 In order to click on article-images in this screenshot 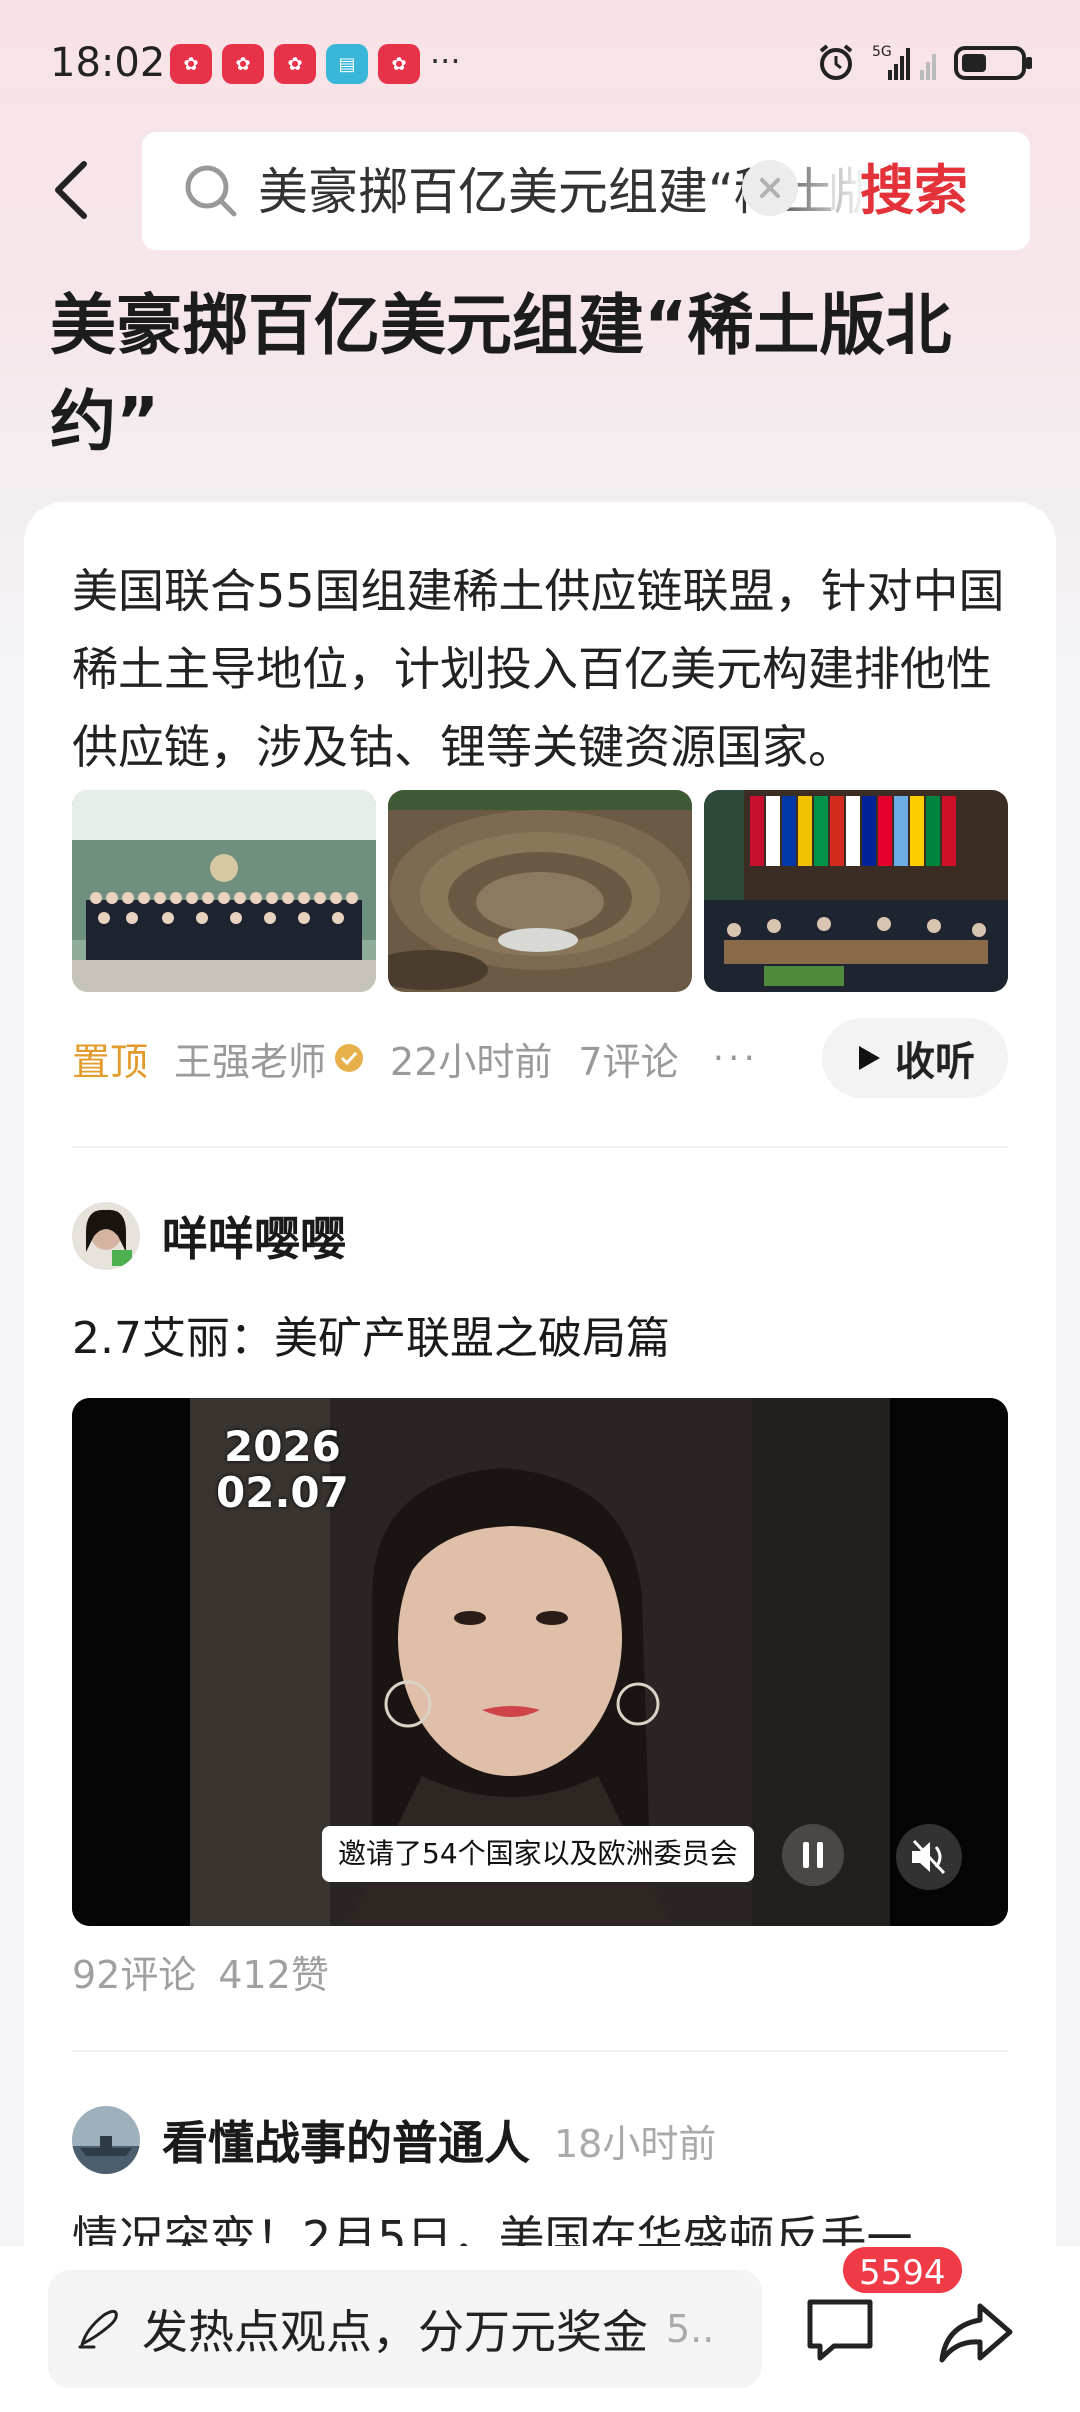, I will do `click(540, 891)`.